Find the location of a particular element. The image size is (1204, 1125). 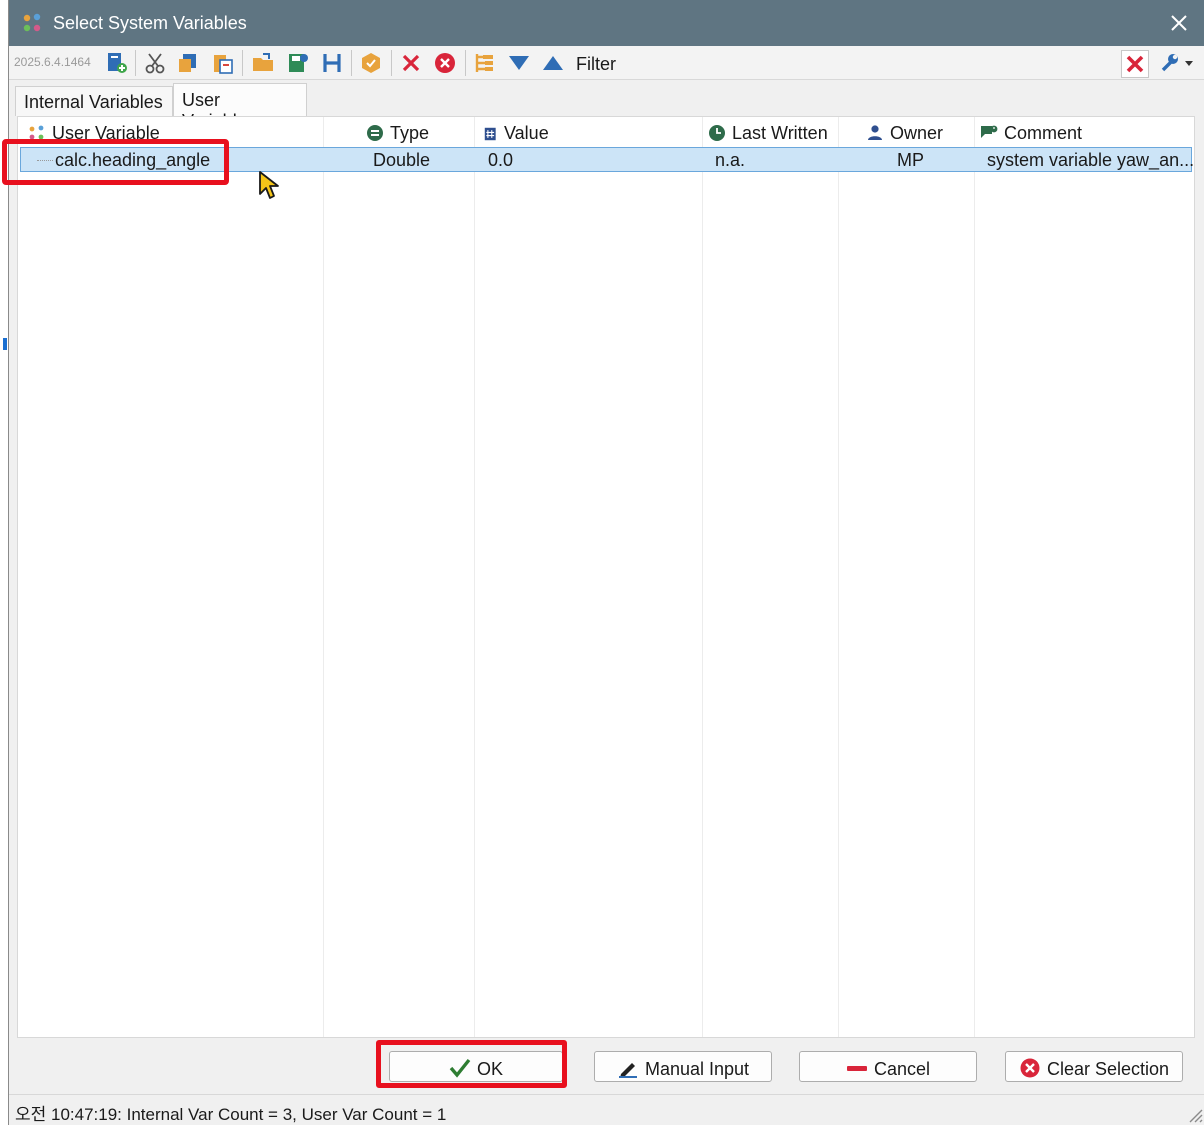

background-marker is located at coordinates (5, 344).